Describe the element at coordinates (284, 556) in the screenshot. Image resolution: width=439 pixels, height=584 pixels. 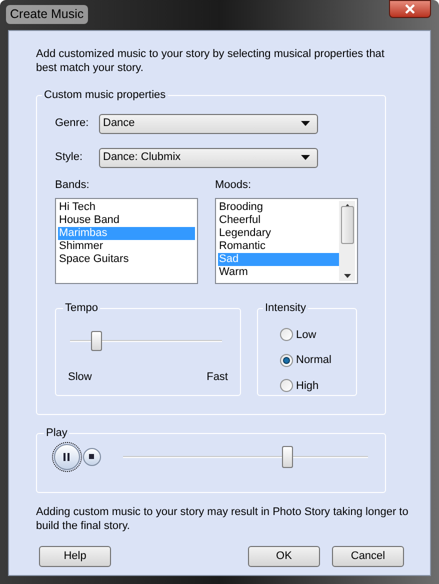
I see `dialog-button: OK` at that location.